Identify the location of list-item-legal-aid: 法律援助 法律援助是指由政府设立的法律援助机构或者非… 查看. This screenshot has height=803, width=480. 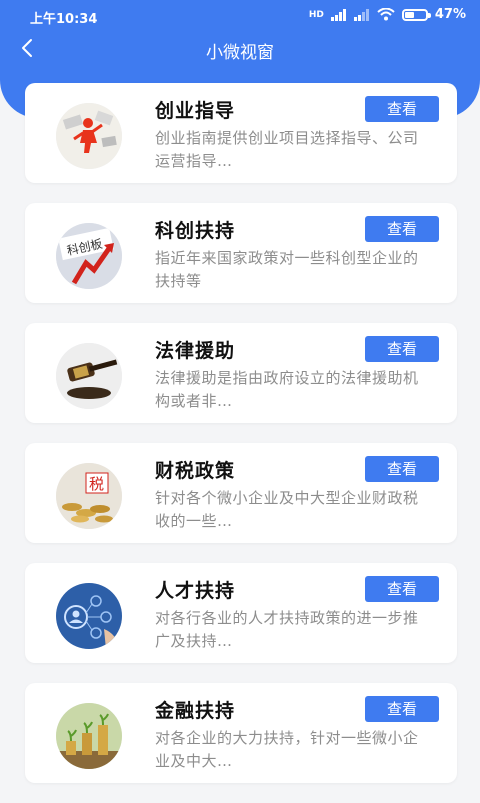
(241, 373).